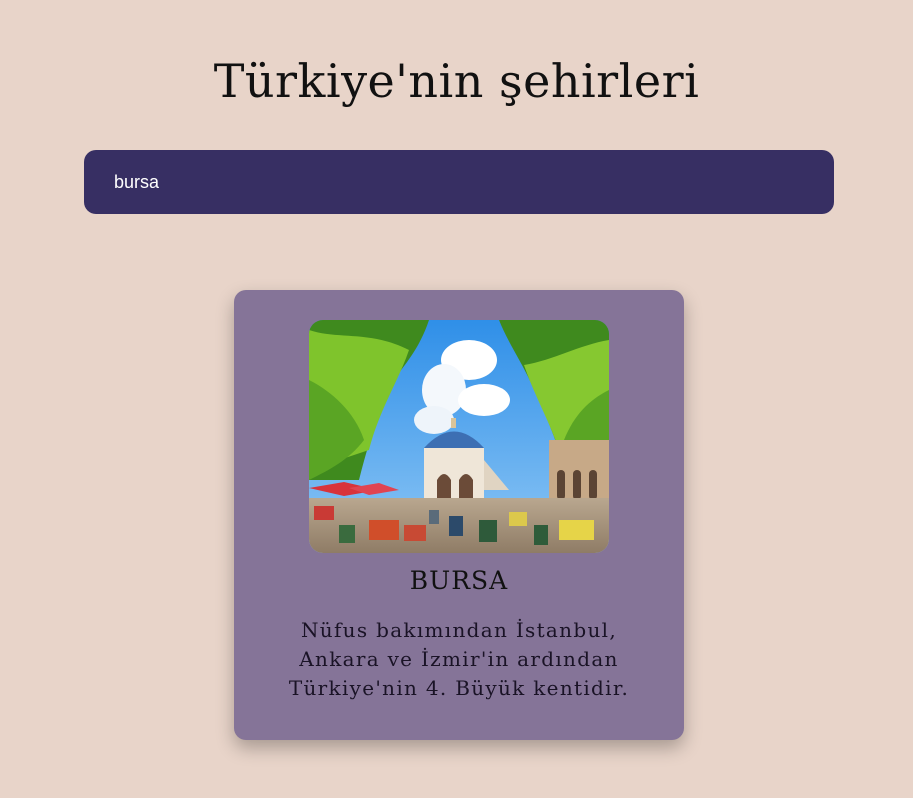  I want to click on city-name: BURSA, so click(459, 580).